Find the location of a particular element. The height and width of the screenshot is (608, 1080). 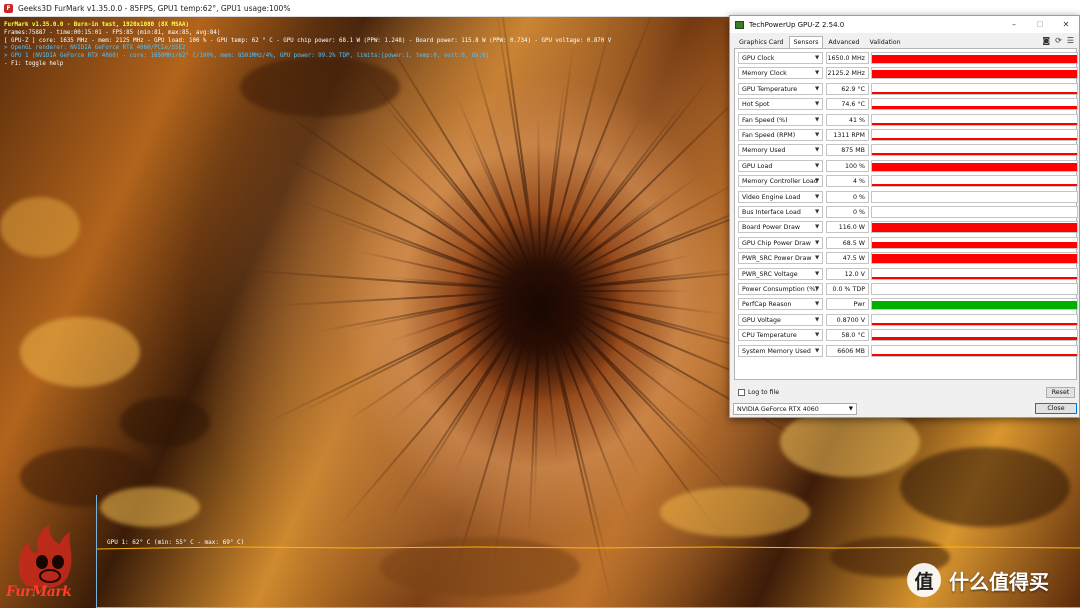

maximize-button: ☐ is located at coordinates (1040, 24).